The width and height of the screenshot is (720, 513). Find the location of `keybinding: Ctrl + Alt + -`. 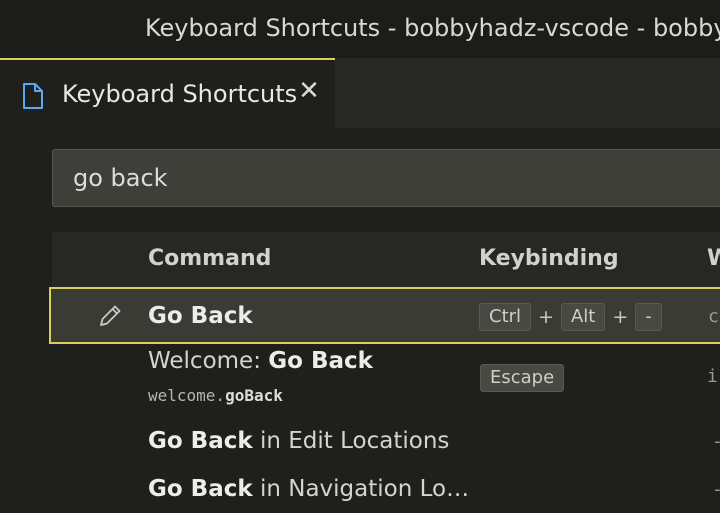

keybinding: Ctrl + Alt + - is located at coordinates (570, 317).